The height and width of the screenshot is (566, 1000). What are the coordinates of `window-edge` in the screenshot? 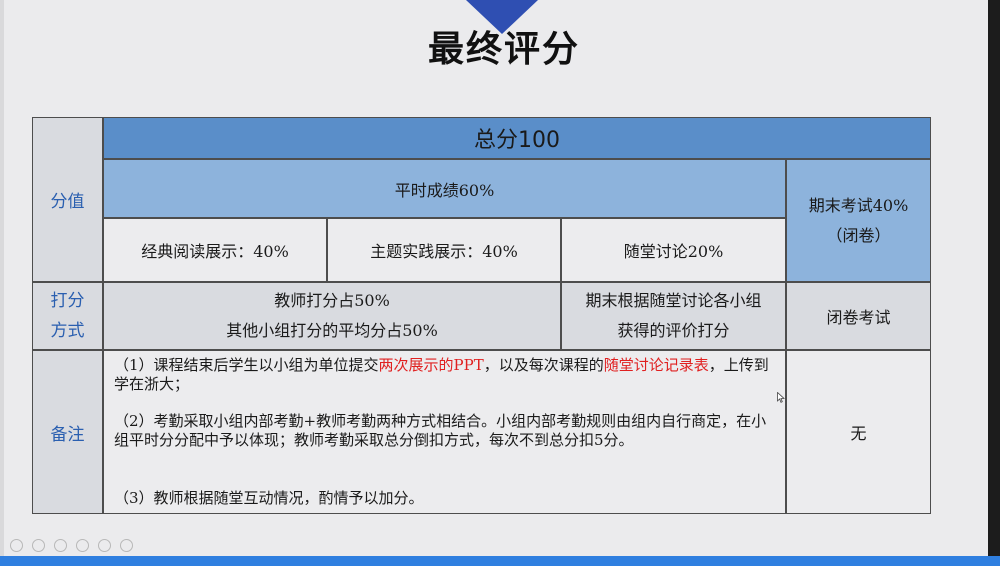 It's located at (994, 278).